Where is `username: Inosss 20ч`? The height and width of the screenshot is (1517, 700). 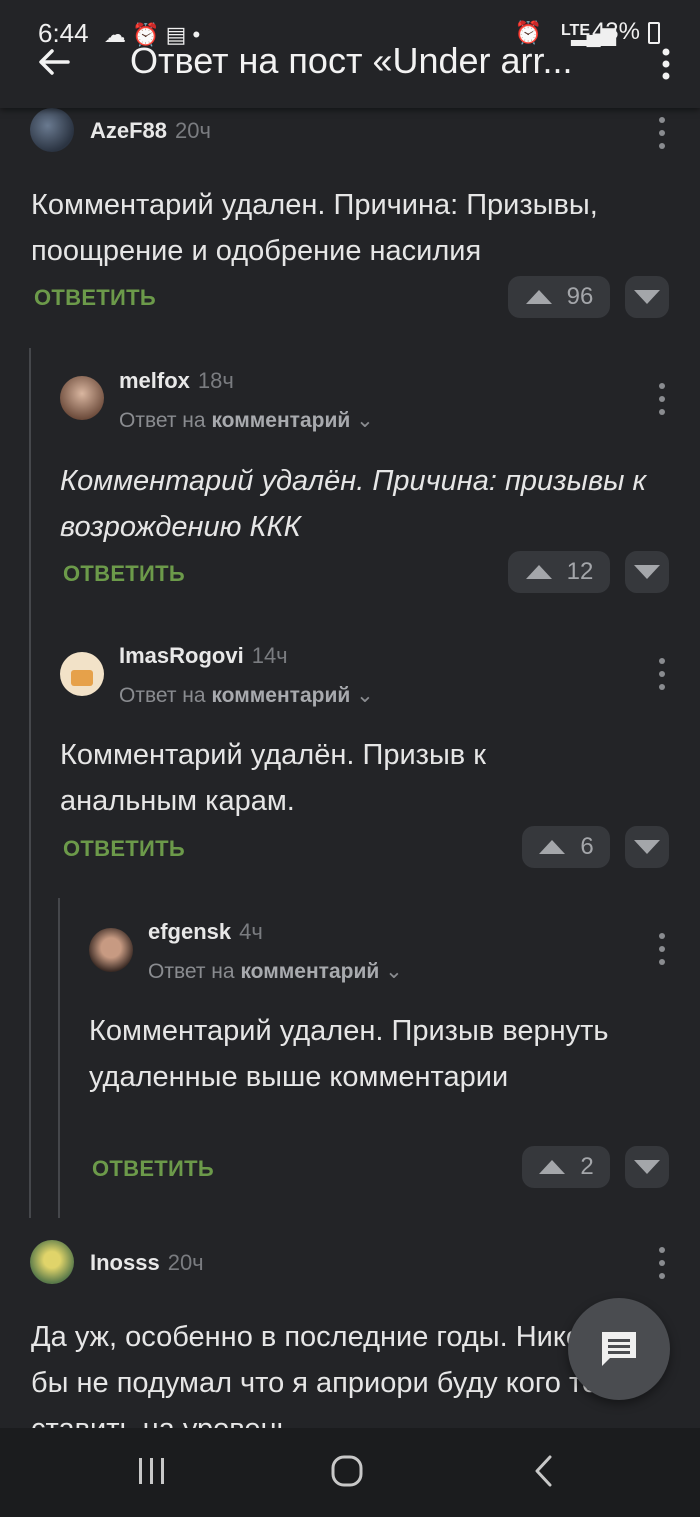 username: Inosss 20ч is located at coordinates (147, 1263).